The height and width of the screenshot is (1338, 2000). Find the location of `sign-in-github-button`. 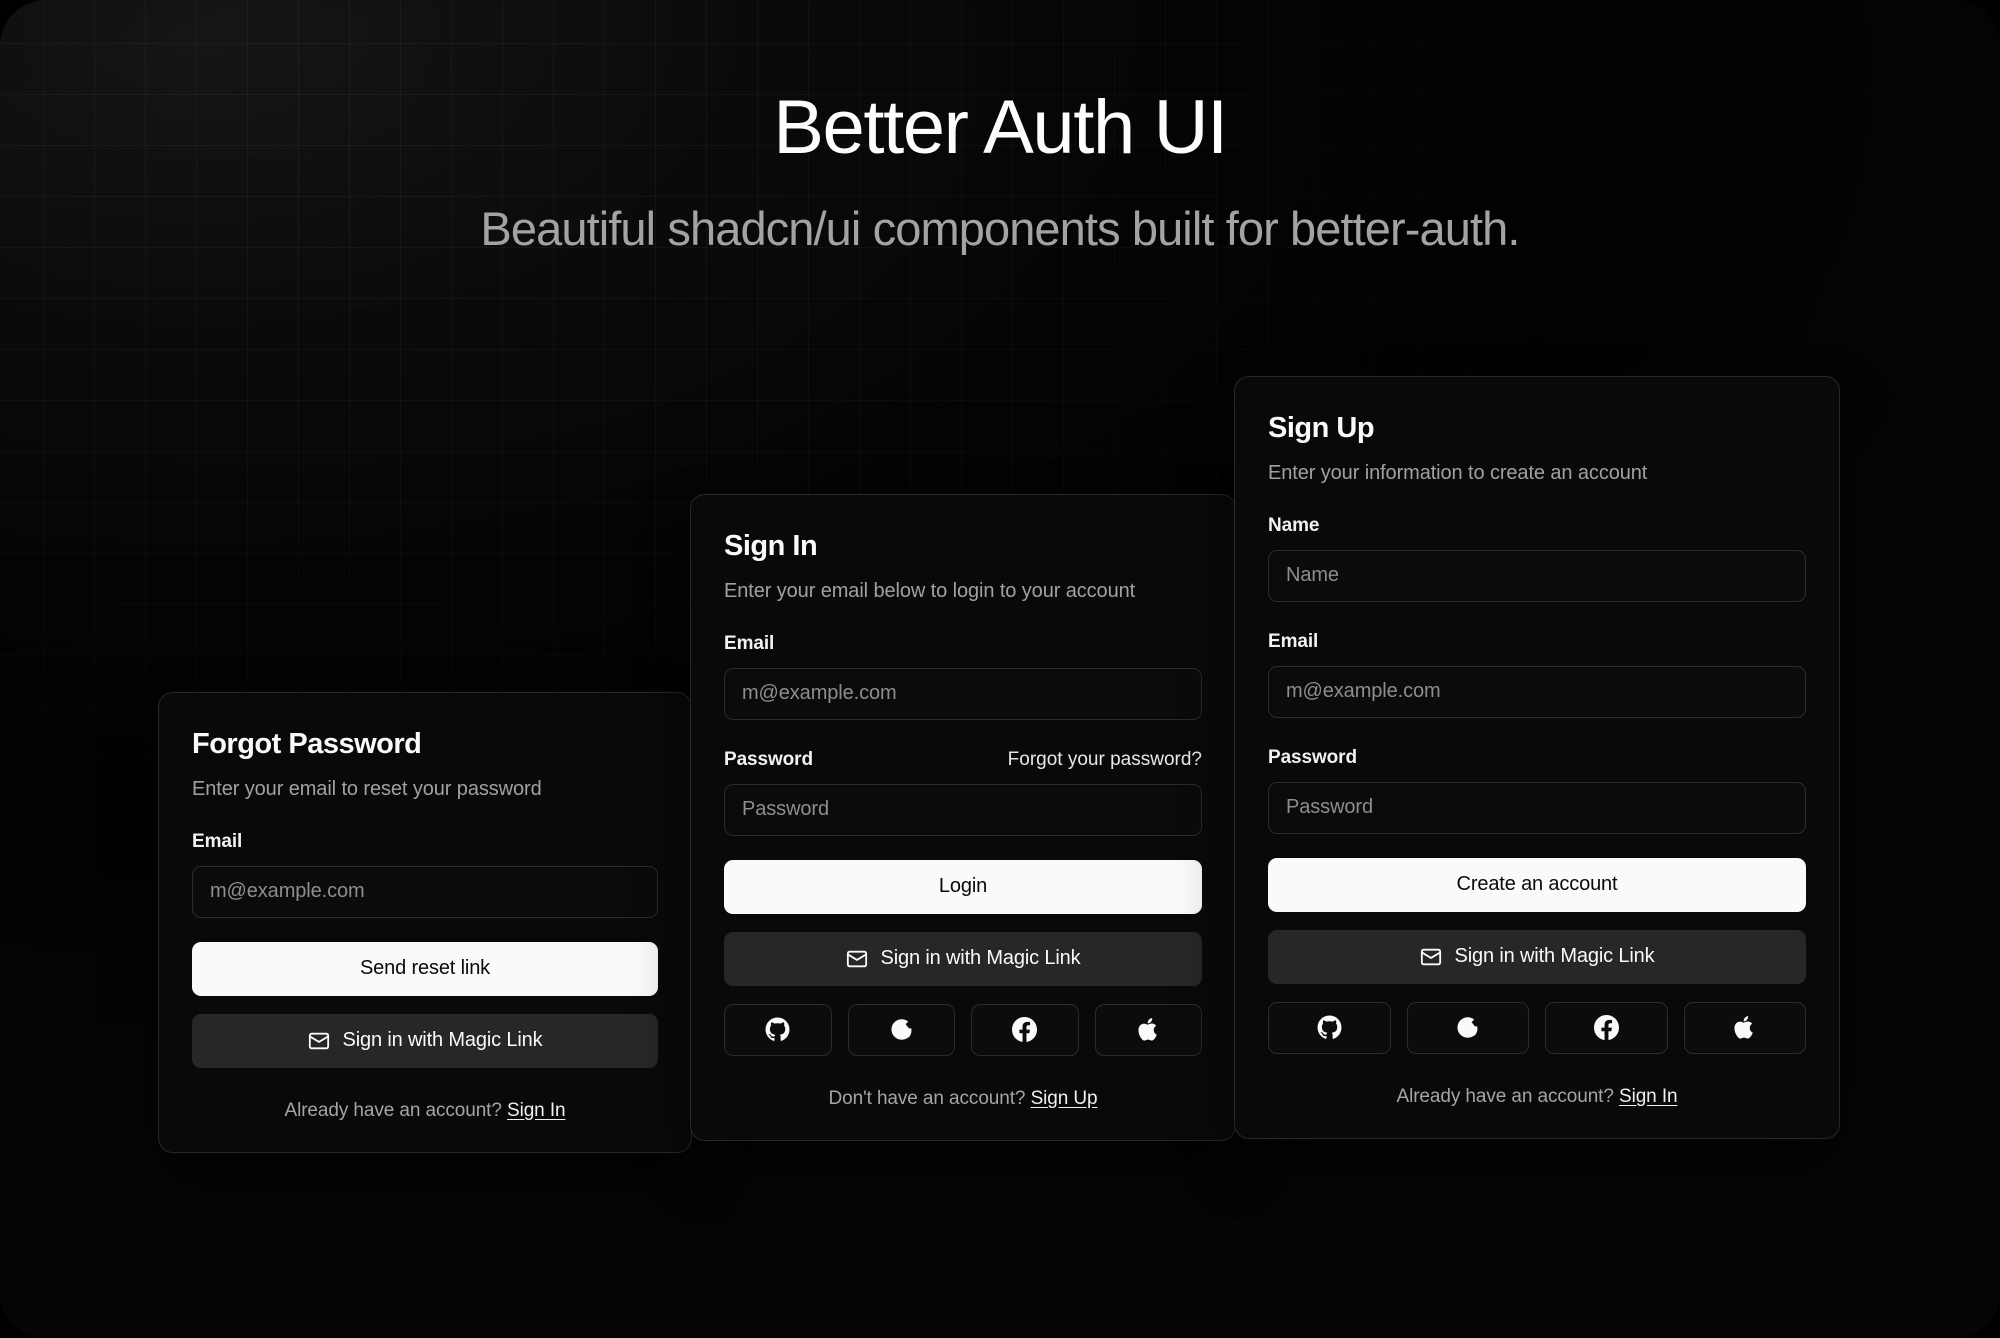

sign-in-github-button is located at coordinates (778, 1029).